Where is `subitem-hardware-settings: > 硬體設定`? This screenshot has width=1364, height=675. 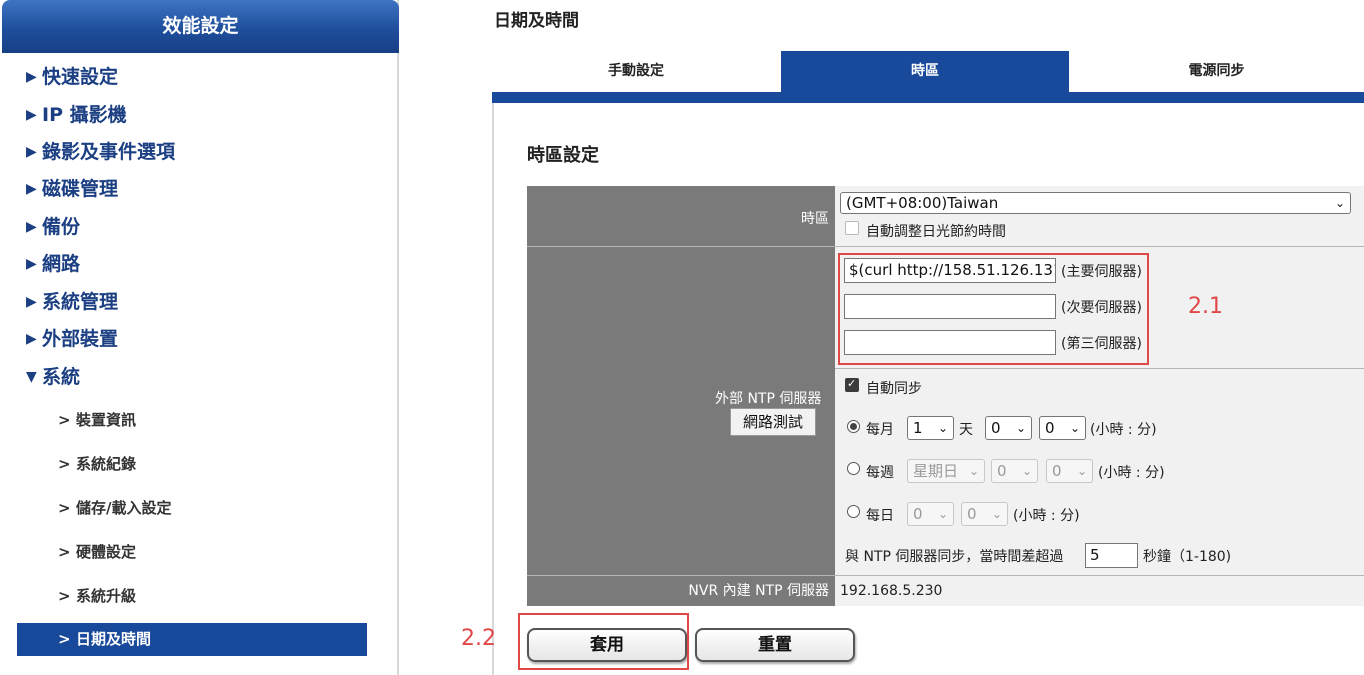 subitem-hardware-settings: > 硬體設定 is located at coordinates (97, 552).